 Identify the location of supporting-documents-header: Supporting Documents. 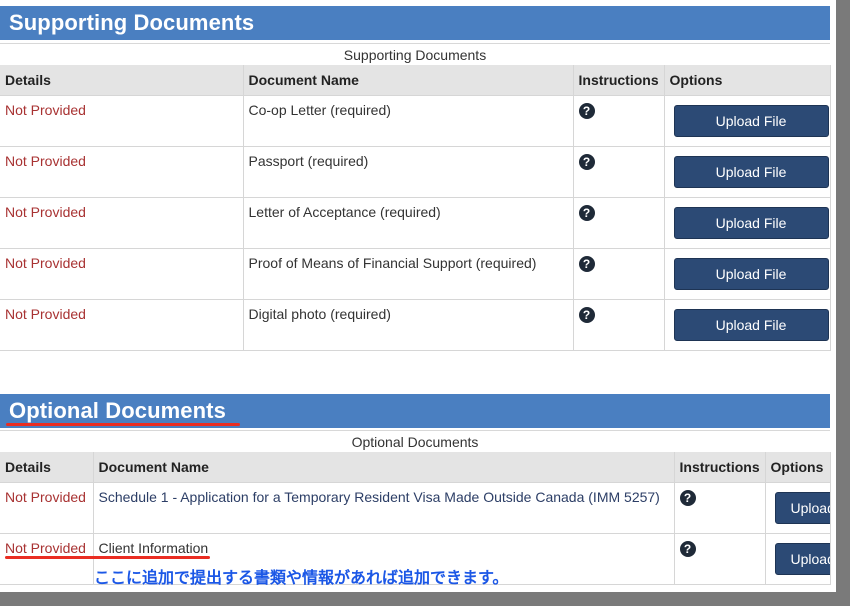
(415, 23).